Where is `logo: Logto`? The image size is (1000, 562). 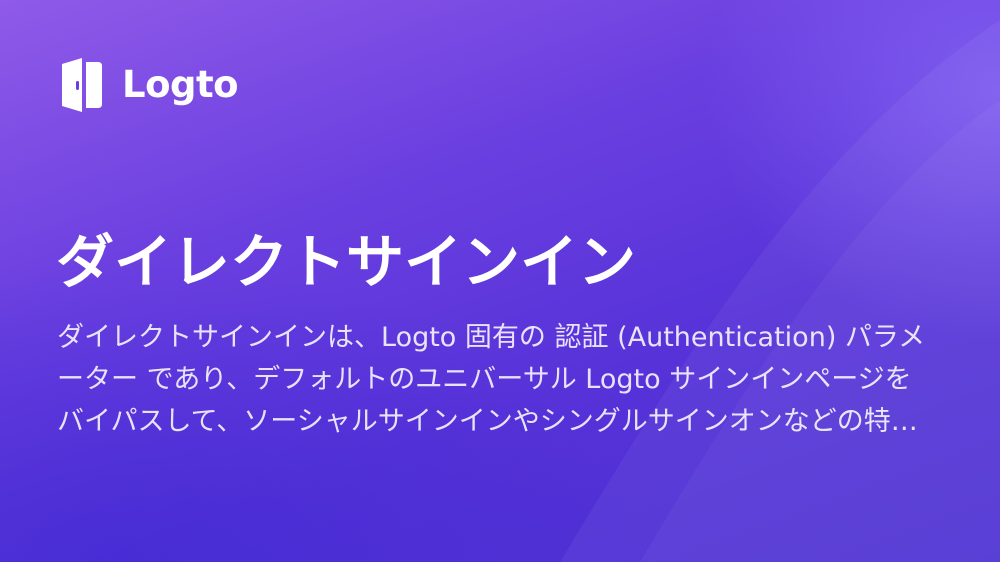
logo: Logto is located at coordinates (148, 85).